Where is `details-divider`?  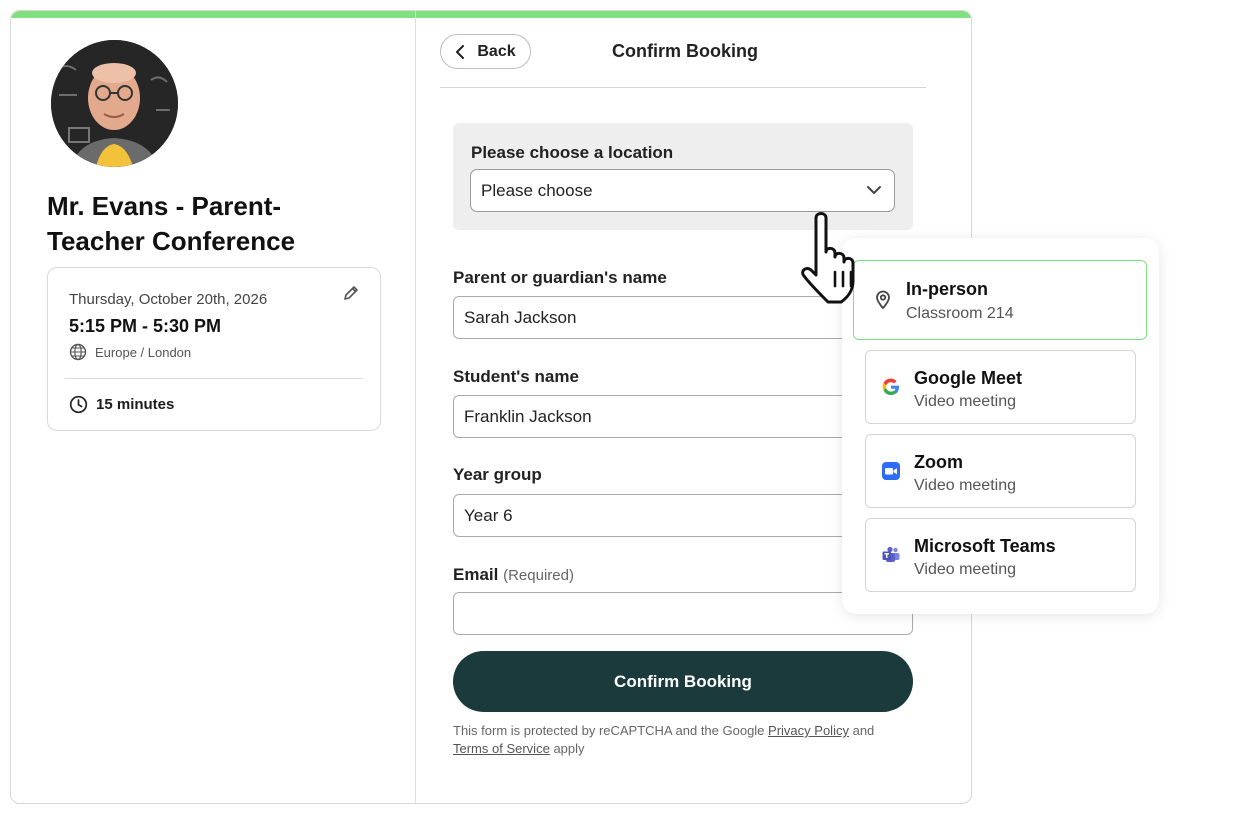 details-divider is located at coordinates (214, 378).